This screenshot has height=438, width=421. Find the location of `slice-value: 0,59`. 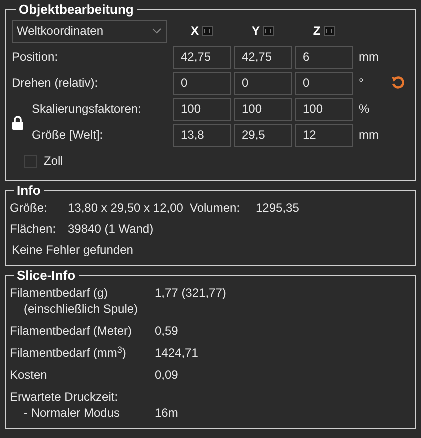

slice-value: 0,59 is located at coordinates (166, 331).